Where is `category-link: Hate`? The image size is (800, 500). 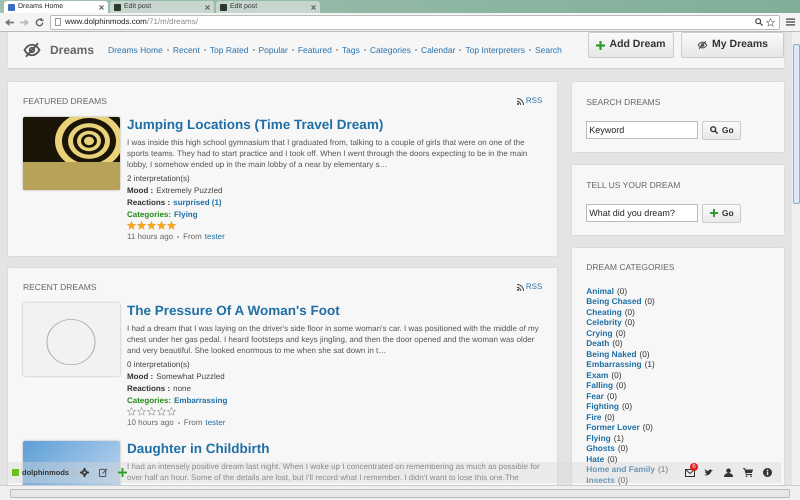 category-link: Hate is located at coordinates (595, 459).